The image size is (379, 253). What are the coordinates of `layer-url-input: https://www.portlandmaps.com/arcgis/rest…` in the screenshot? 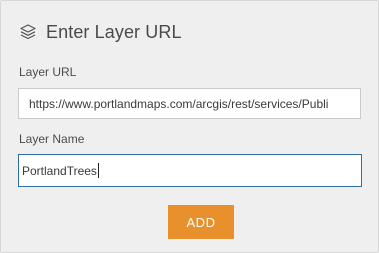 It's located at (189, 103).